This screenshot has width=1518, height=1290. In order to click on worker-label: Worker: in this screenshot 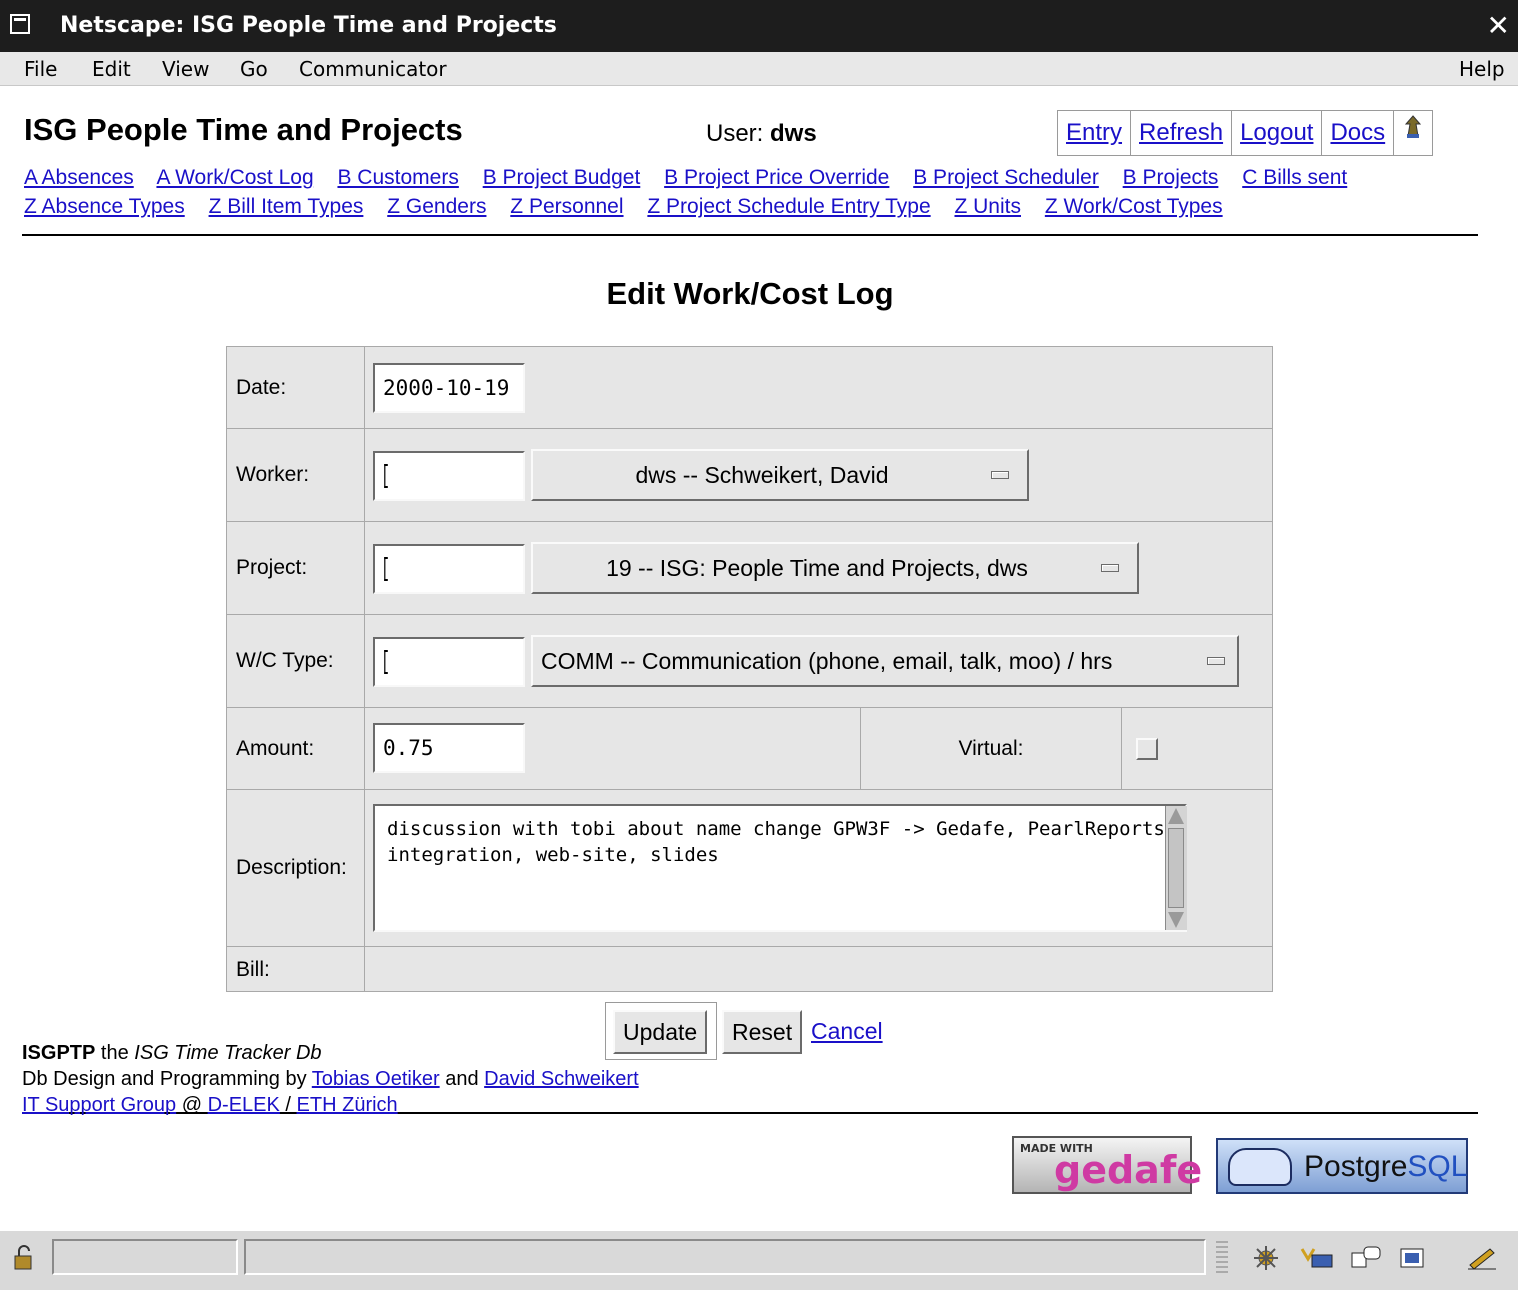, I will do `click(296, 475)`.